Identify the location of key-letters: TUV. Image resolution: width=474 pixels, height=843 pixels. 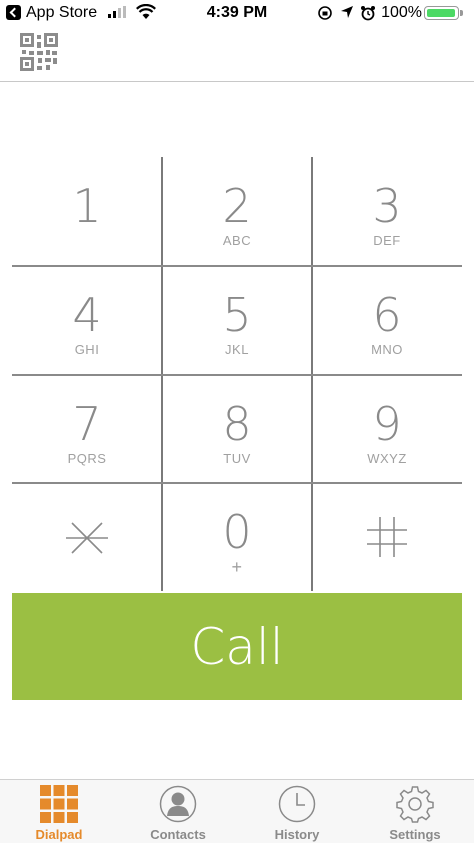
(237, 458).